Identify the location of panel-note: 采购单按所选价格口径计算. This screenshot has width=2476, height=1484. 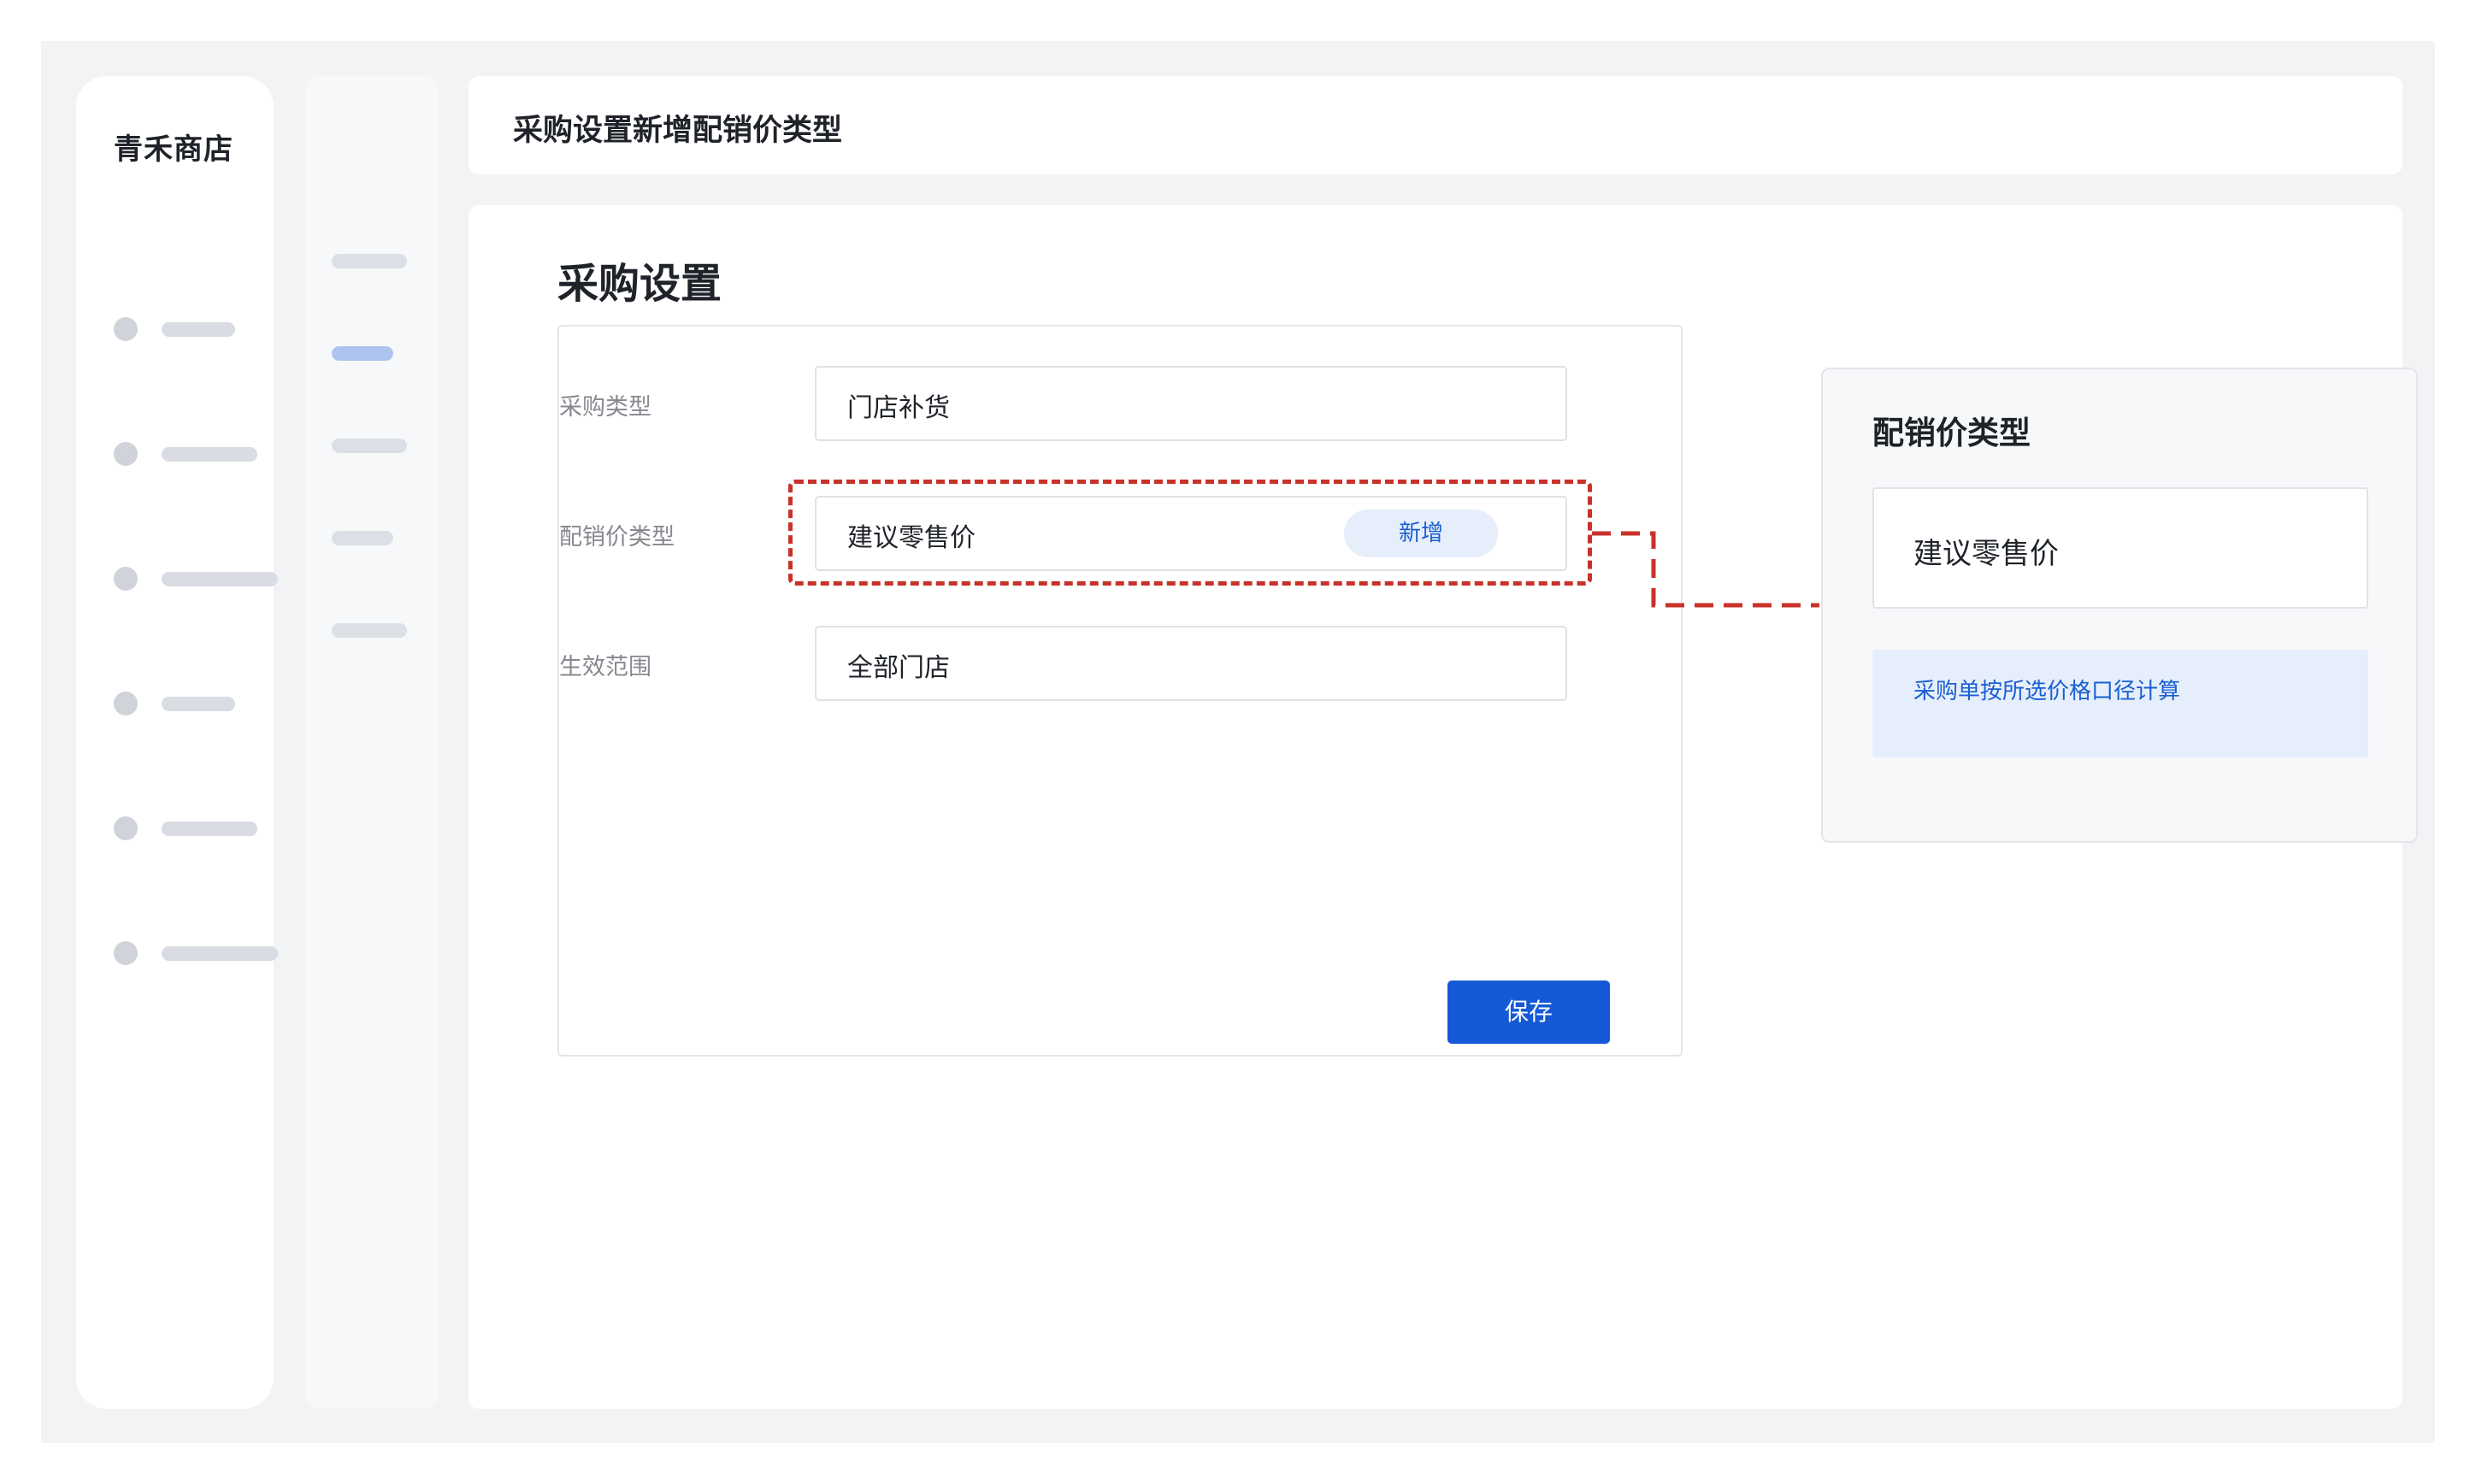
(2120, 703).